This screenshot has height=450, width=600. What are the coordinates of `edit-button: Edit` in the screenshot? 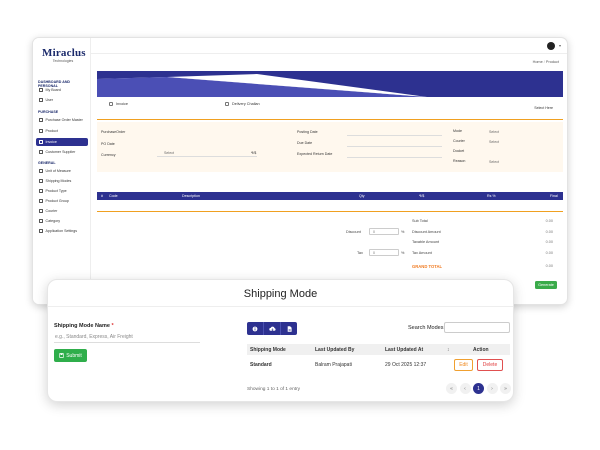 It's located at (463, 365).